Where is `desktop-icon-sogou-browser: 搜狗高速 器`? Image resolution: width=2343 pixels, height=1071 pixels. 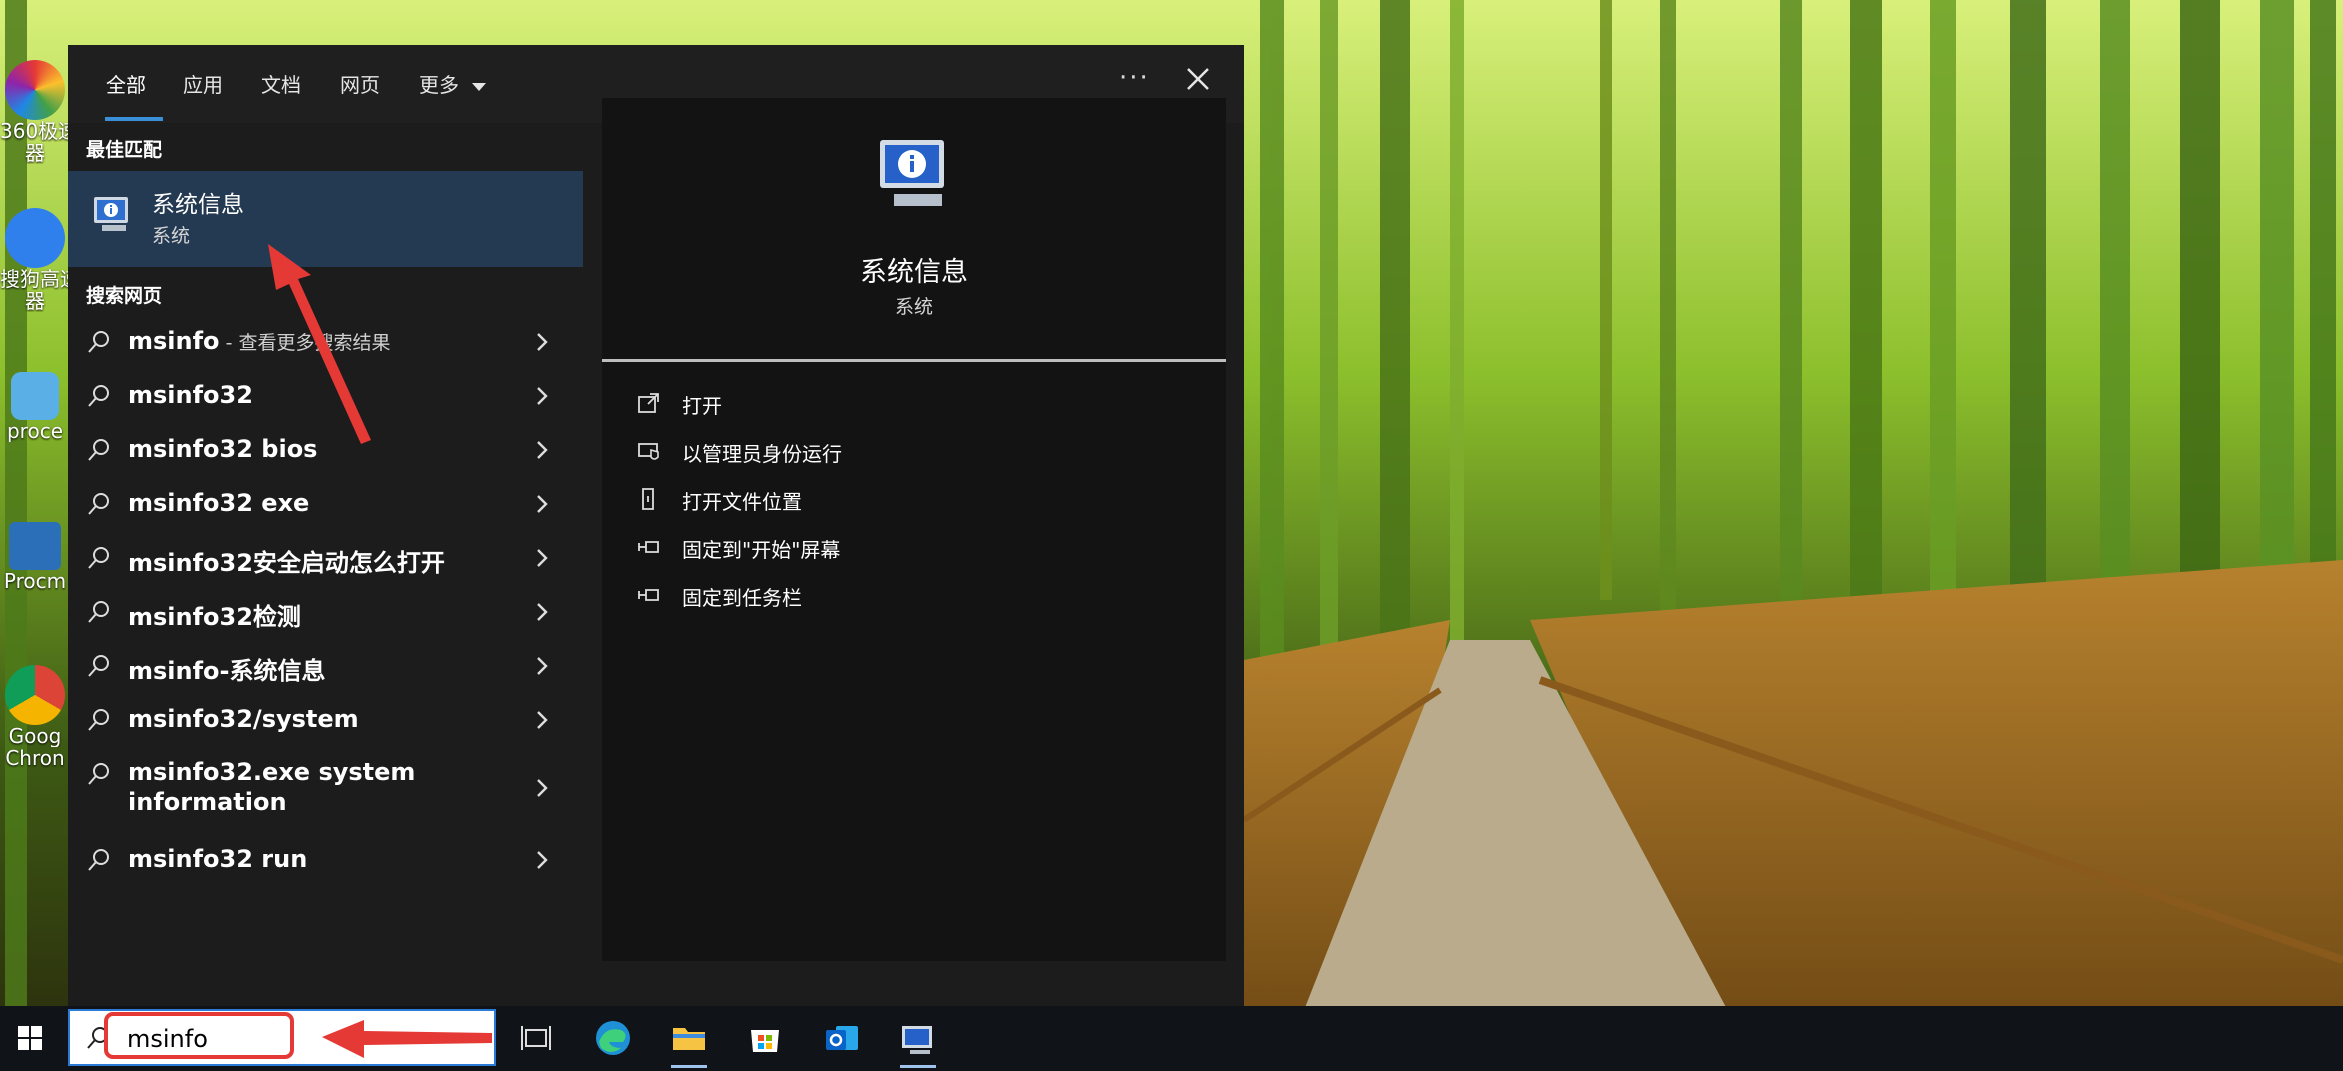
desktop-icon-sogou-browser: 搜狗高速 器 is located at coordinates (35, 260).